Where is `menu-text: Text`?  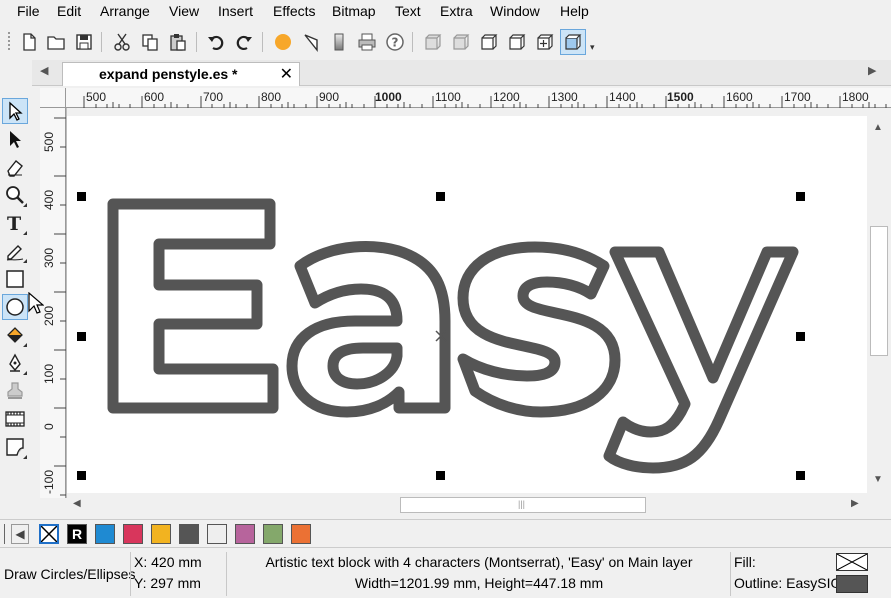 menu-text: Text is located at coordinates (408, 11).